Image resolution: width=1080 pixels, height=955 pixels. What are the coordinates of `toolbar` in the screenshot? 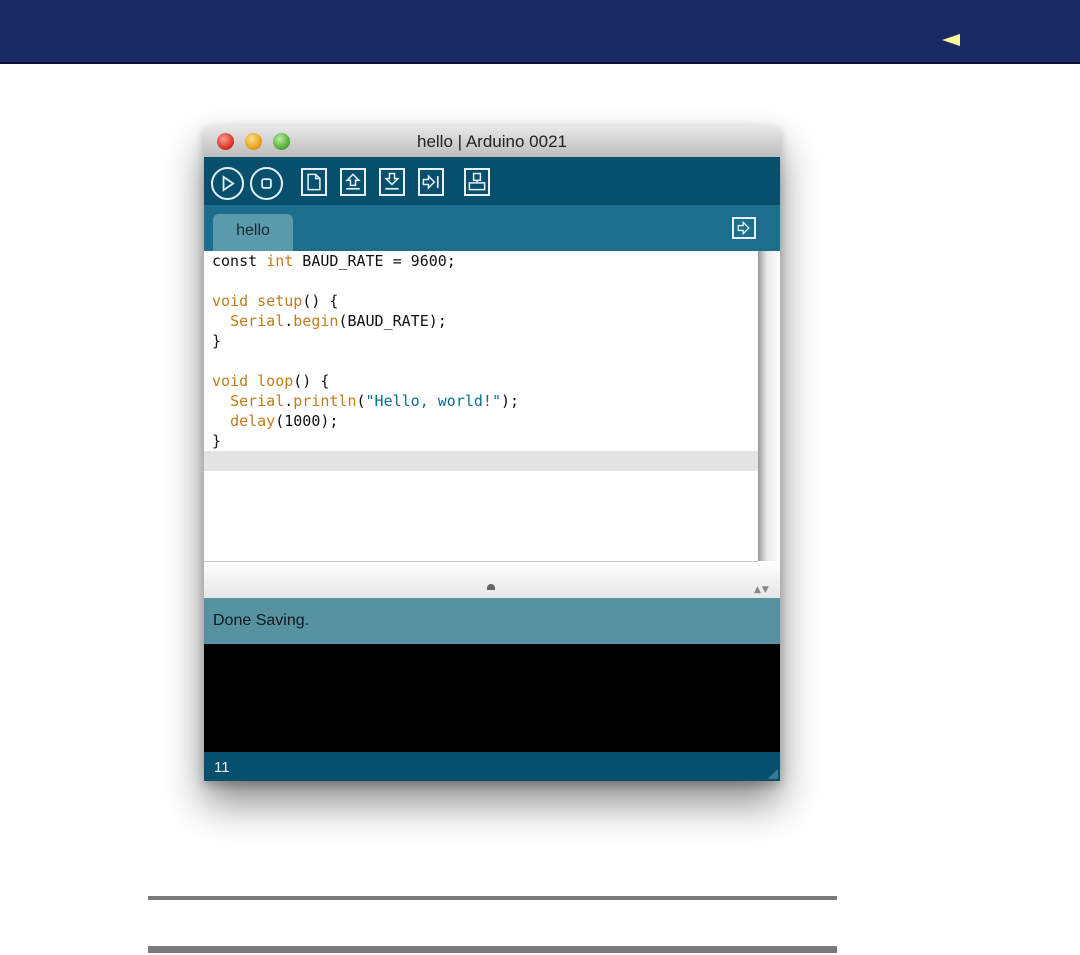 It's located at (492, 181).